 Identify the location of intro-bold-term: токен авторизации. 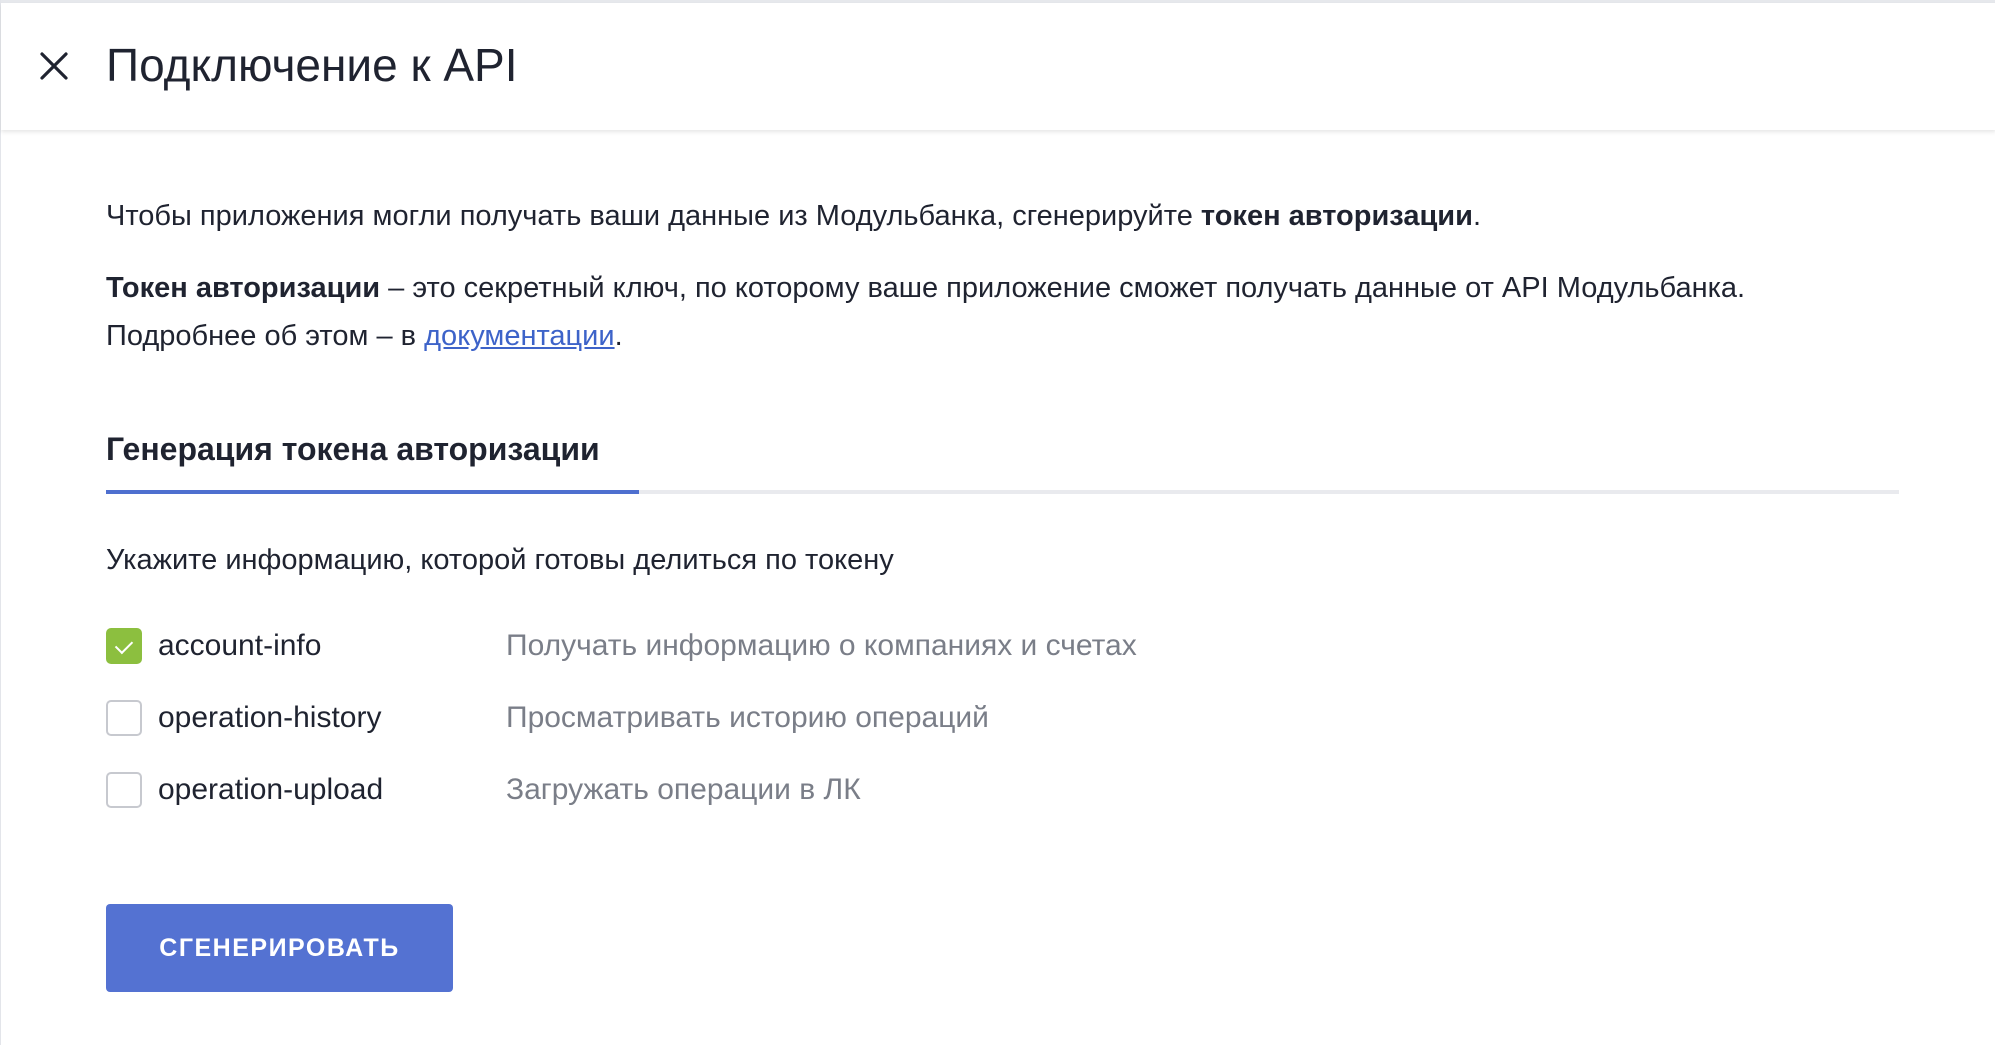
(1336, 216).